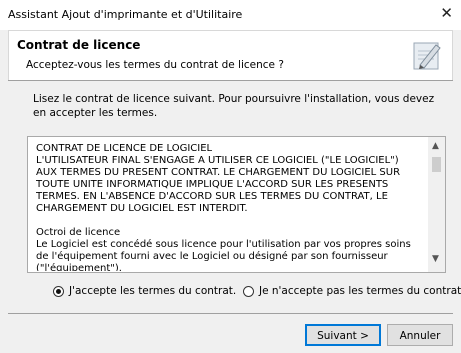 This screenshot has height=353, width=461. What do you see at coordinates (343, 335) in the screenshot?
I see `next-button: Suivant >` at bounding box center [343, 335].